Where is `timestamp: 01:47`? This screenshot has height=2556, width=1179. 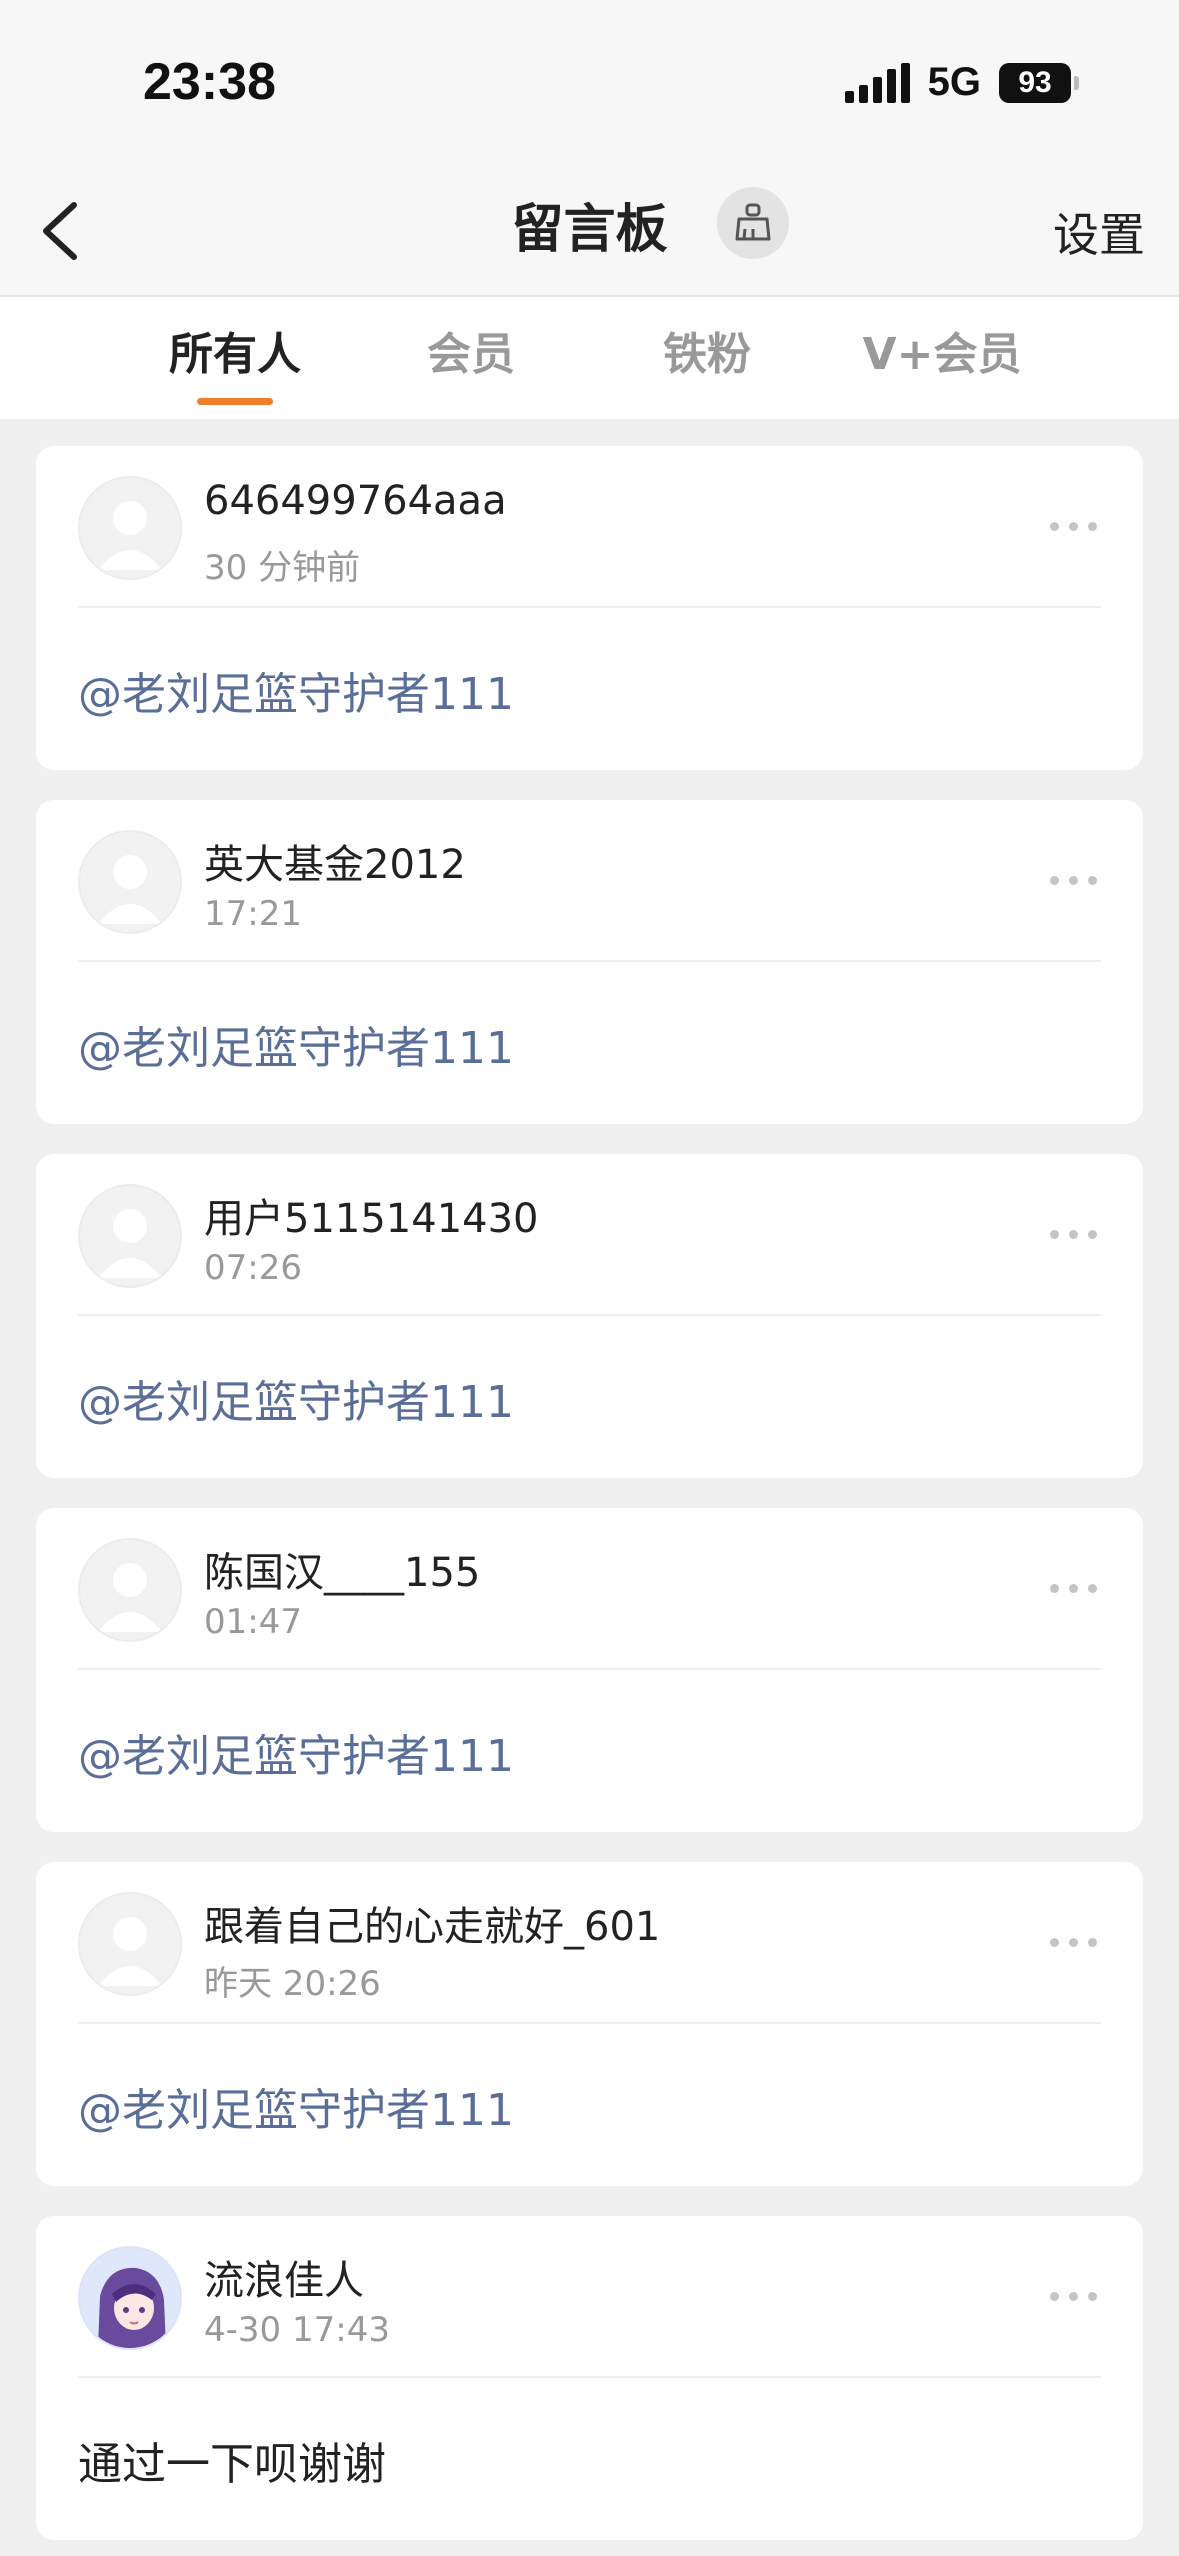 timestamp: 01:47 is located at coordinates (253, 1622).